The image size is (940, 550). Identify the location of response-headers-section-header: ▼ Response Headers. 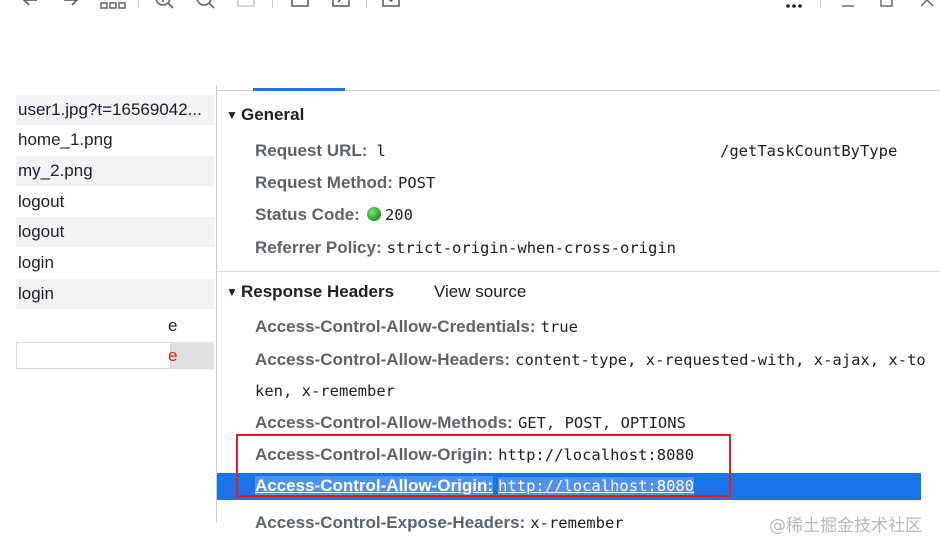
(310, 292).